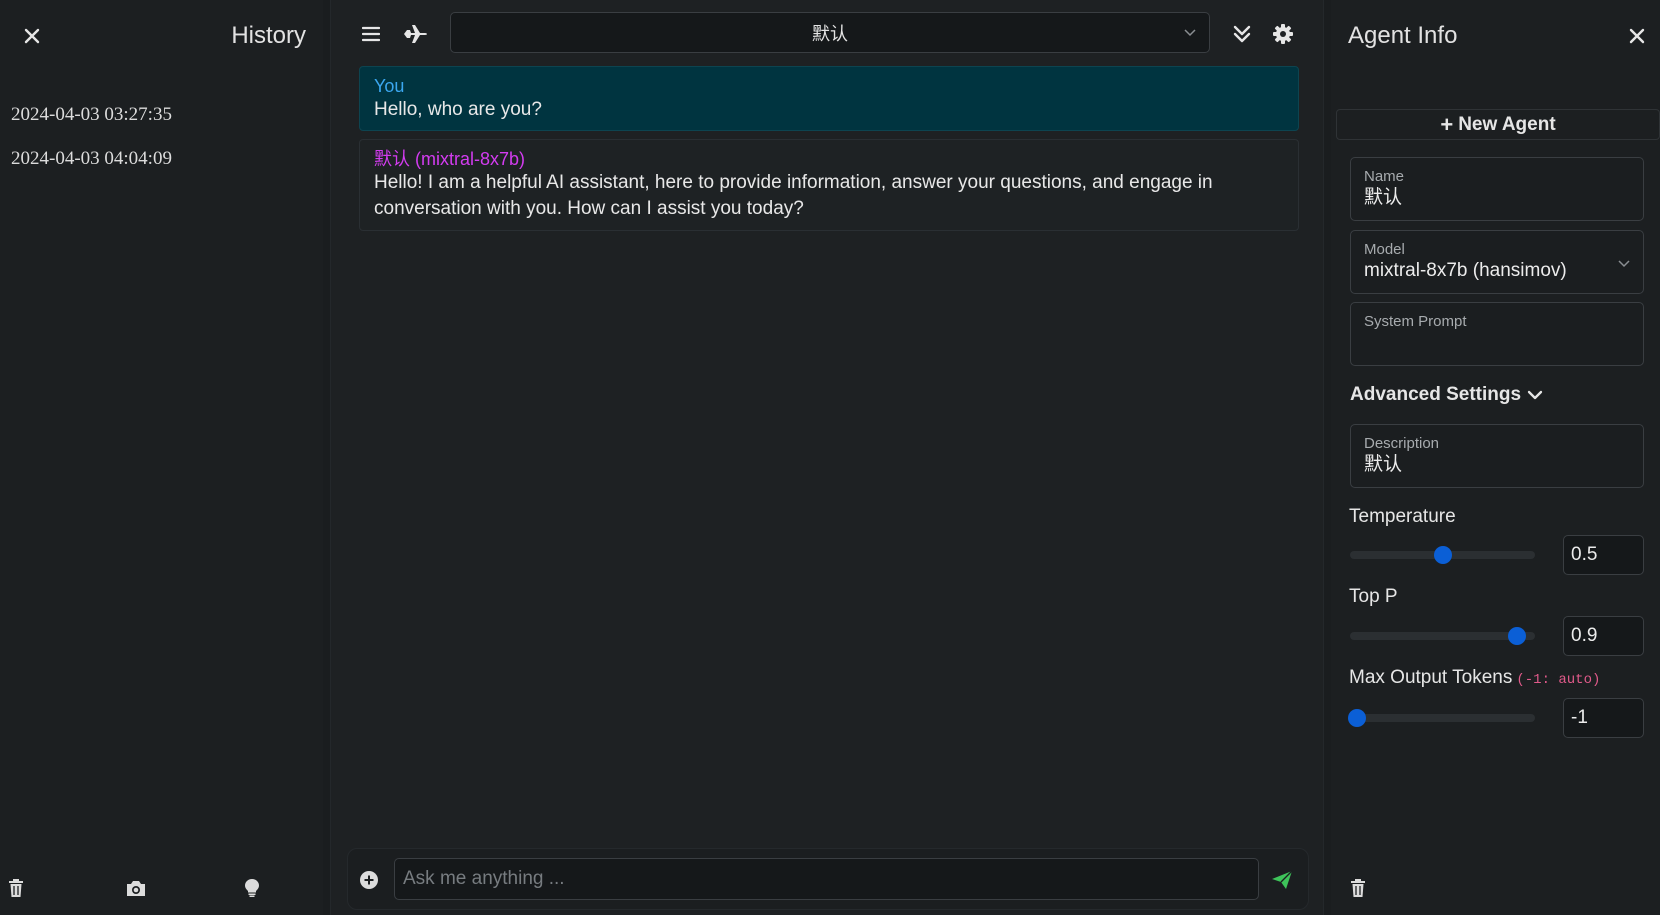 This screenshot has height=915, width=1660. What do you see at coordinates (268, 35) in the screenshot?
I see `history-title: History` at bounding box center [268, 35].